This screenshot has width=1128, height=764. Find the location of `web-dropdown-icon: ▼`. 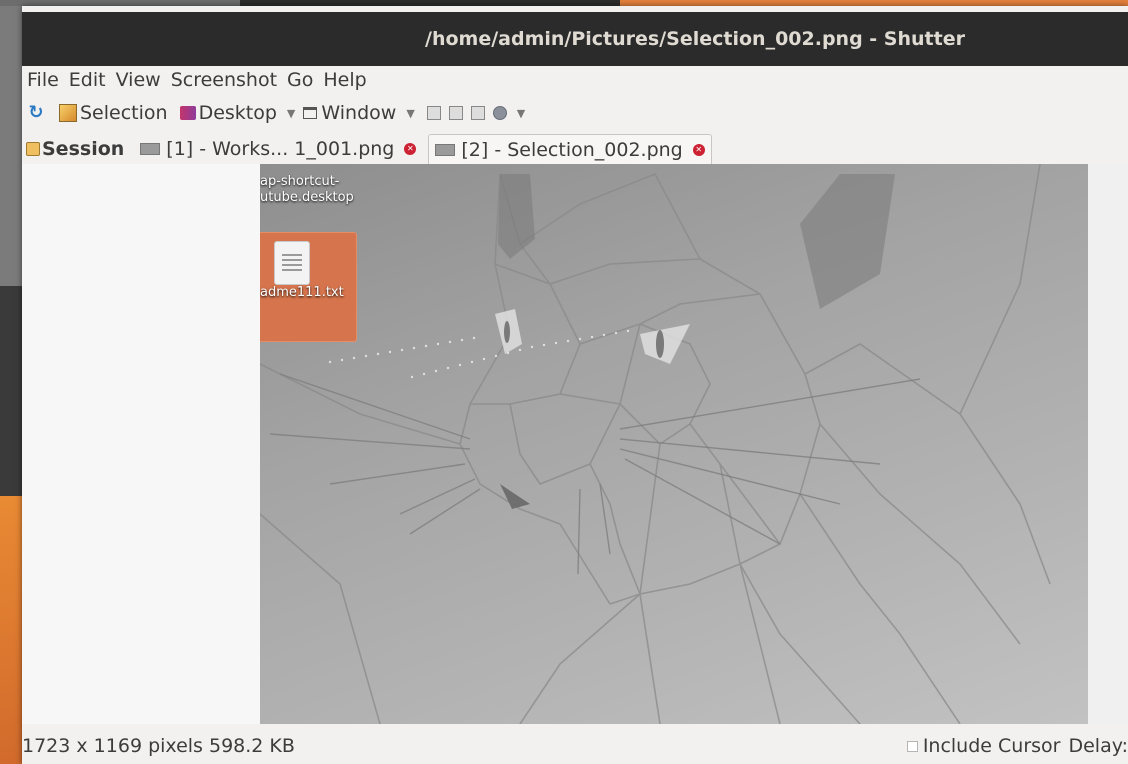

web-dropdown-icon: ▼ is located at coordinates (521, 113).